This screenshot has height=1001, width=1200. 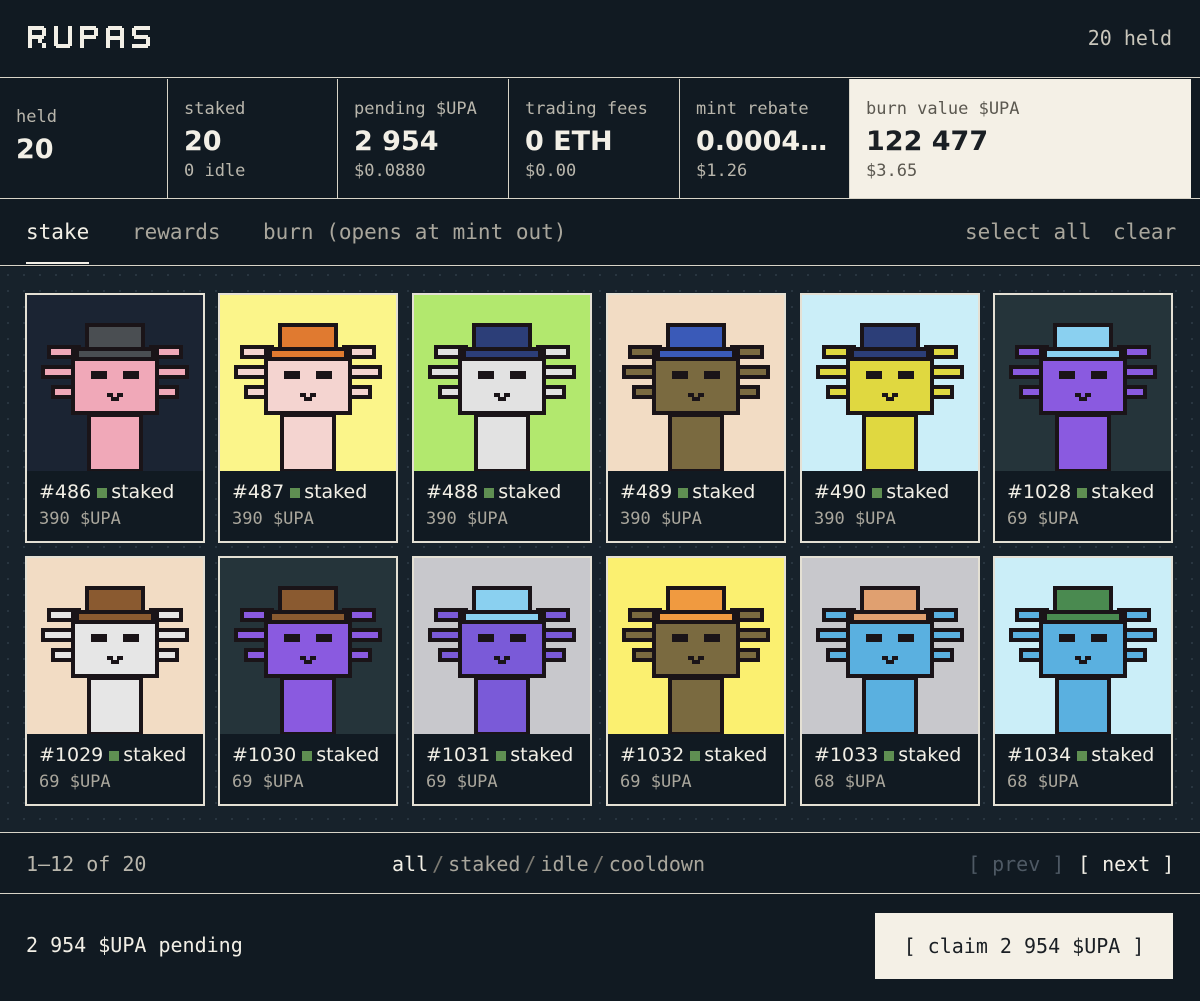 I want to click on nft-card-info: #488 staked 390 $UPA, so click(x=502, y=500).